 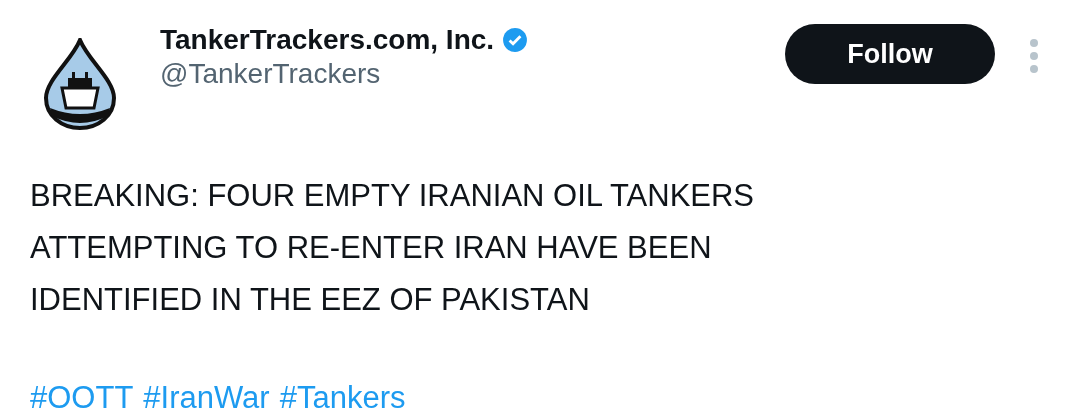 What do you see at coordinates (371, 248) in the screenshot?
I see `post-text-line: ATTEMPTING TO RE-ENTER IRAN HAVE BEEN` at bounding box center [371, 248].